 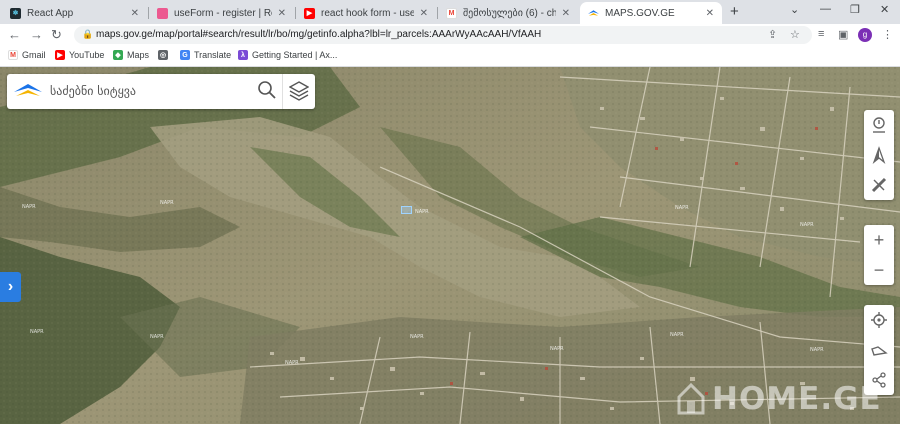 I want to click on tab-maps-gov-ge: MAPS.GOV.GE ✕, so click(x=651, y=13).